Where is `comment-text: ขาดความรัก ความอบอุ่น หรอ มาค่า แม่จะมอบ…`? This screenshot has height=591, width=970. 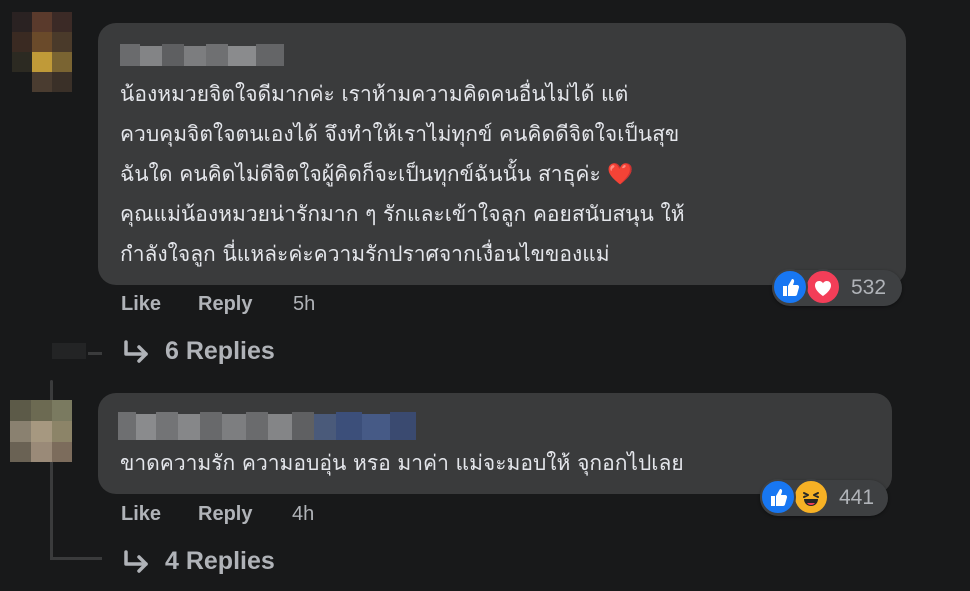 comment-text: ขาดความรัก ความอบอุ่น หรอ มาค่า แม่จะมอบ… is located at coordinates (402, 463).